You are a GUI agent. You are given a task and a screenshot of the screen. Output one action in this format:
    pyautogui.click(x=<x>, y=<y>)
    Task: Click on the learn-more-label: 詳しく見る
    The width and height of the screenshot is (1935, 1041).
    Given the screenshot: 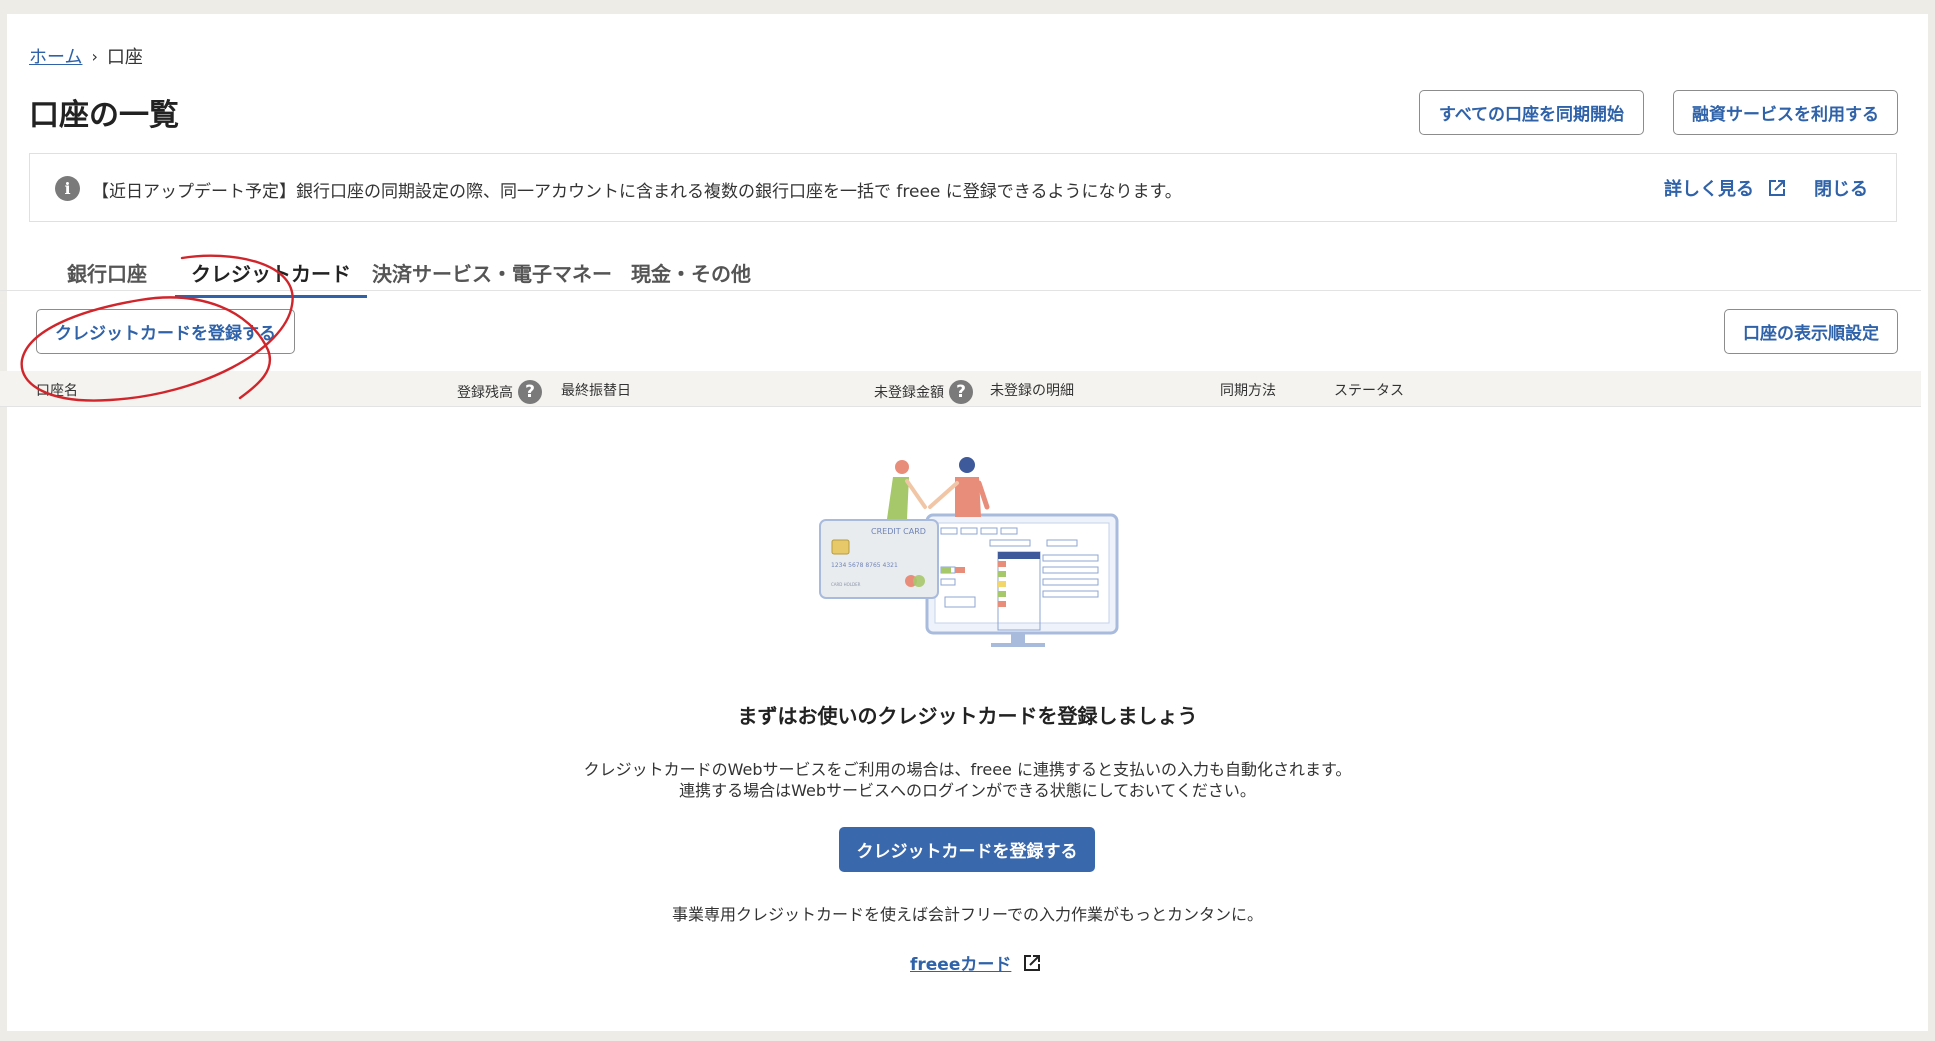 What is the action you would take?
    pyautogui.click(x=1709, y=189)
    